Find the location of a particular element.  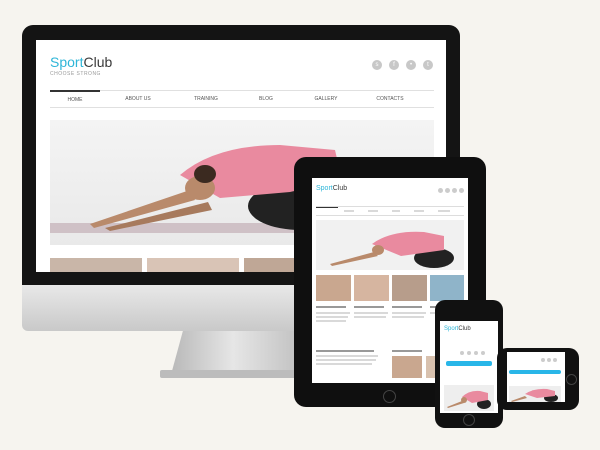

flickr-icon: • is located at coordinates (411, 65).